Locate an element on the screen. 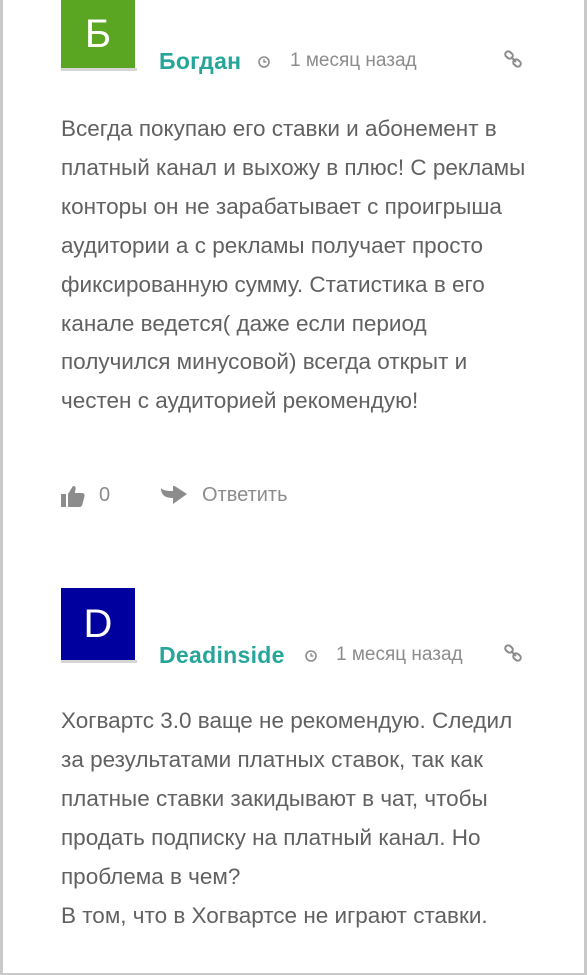 This screenshot has width=587, height=975. avatar: Б is located at coordinates (98, 34).